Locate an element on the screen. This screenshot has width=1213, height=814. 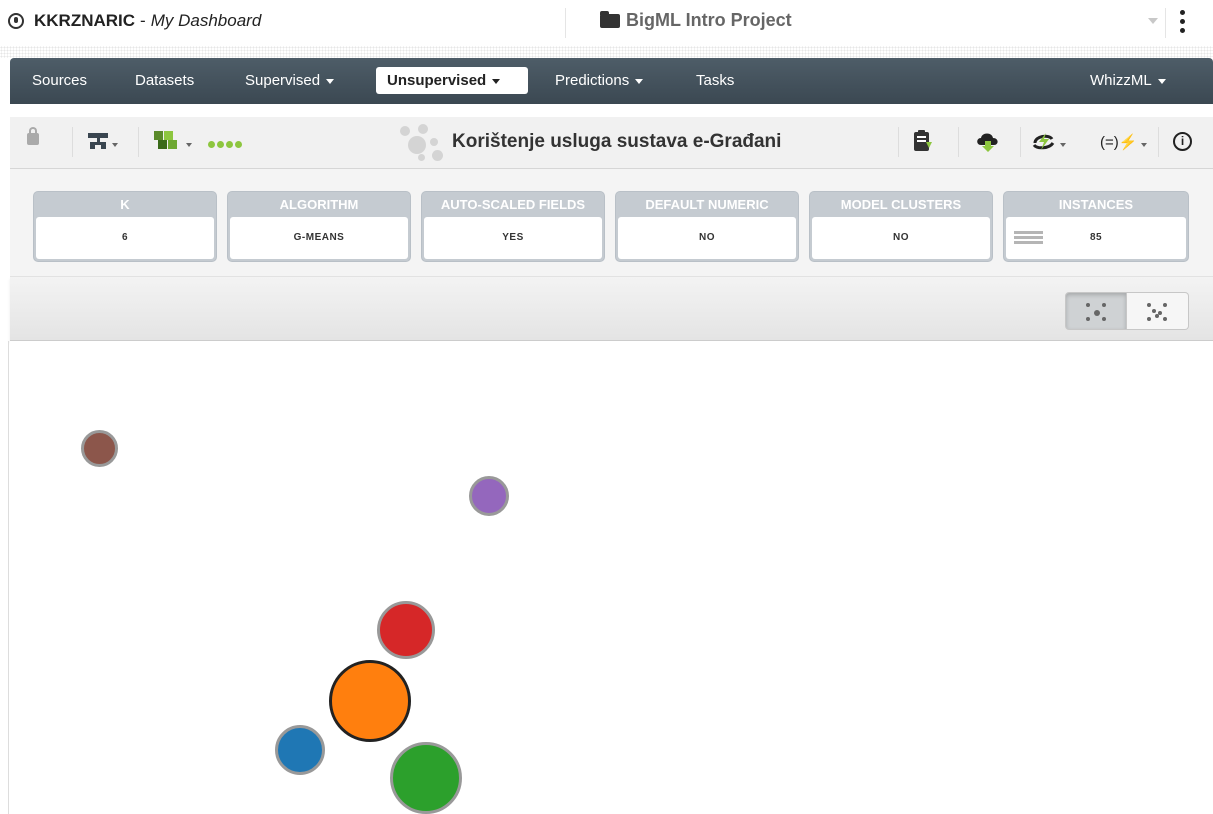
stat-label: DEFAULT NUMERIC is located at coordinates (707, 204).